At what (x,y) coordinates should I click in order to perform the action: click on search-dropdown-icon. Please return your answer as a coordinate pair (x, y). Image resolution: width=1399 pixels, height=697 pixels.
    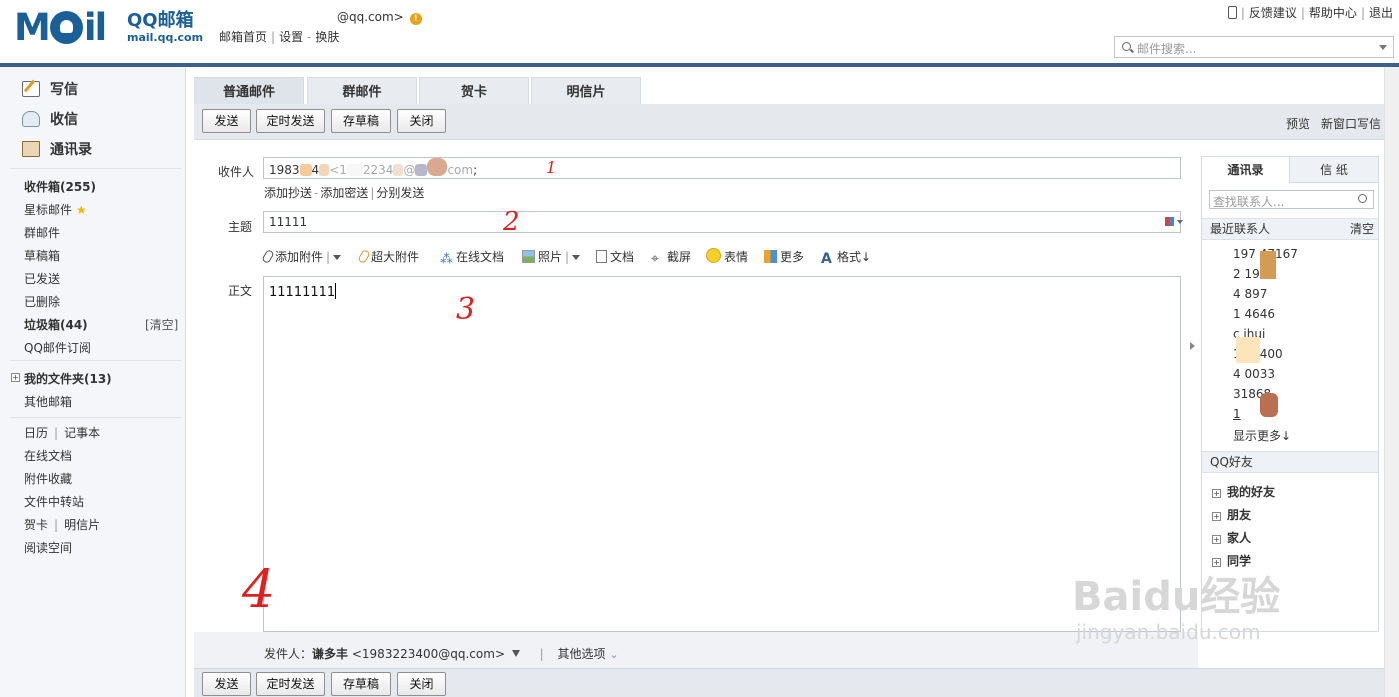
    Looking at the image, I should click on (1383, 47).